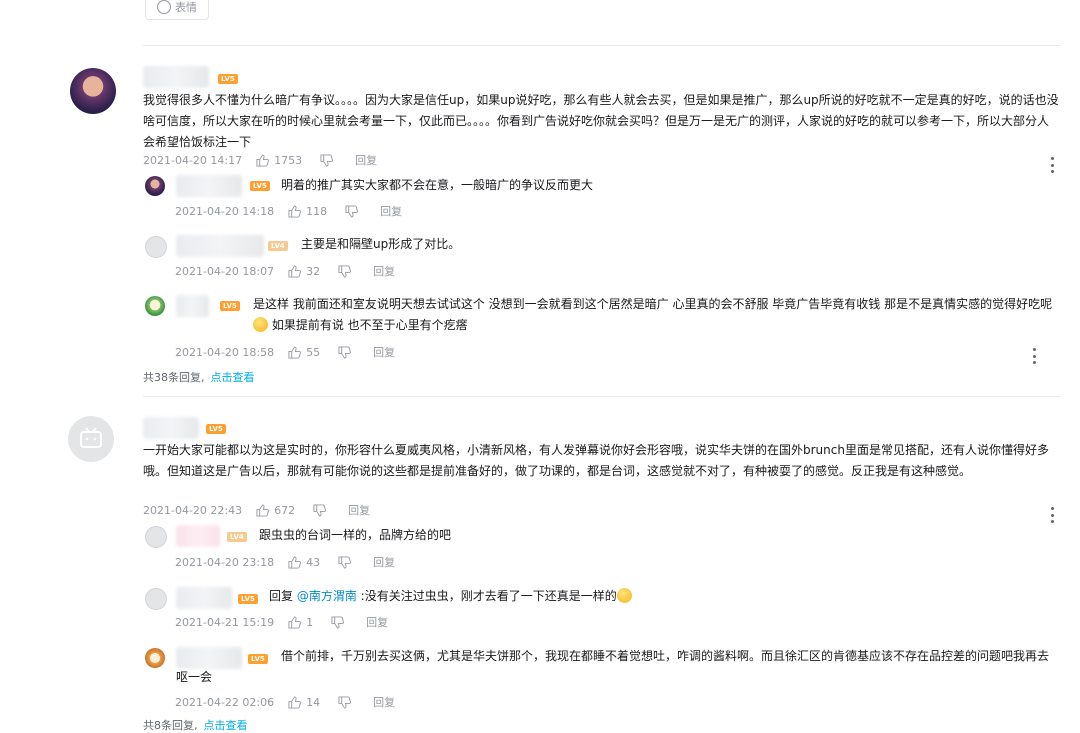 Image resolution: width=1080 pixels, height=733 pixels. I want to click on like-count: 55, so click(313, 352).